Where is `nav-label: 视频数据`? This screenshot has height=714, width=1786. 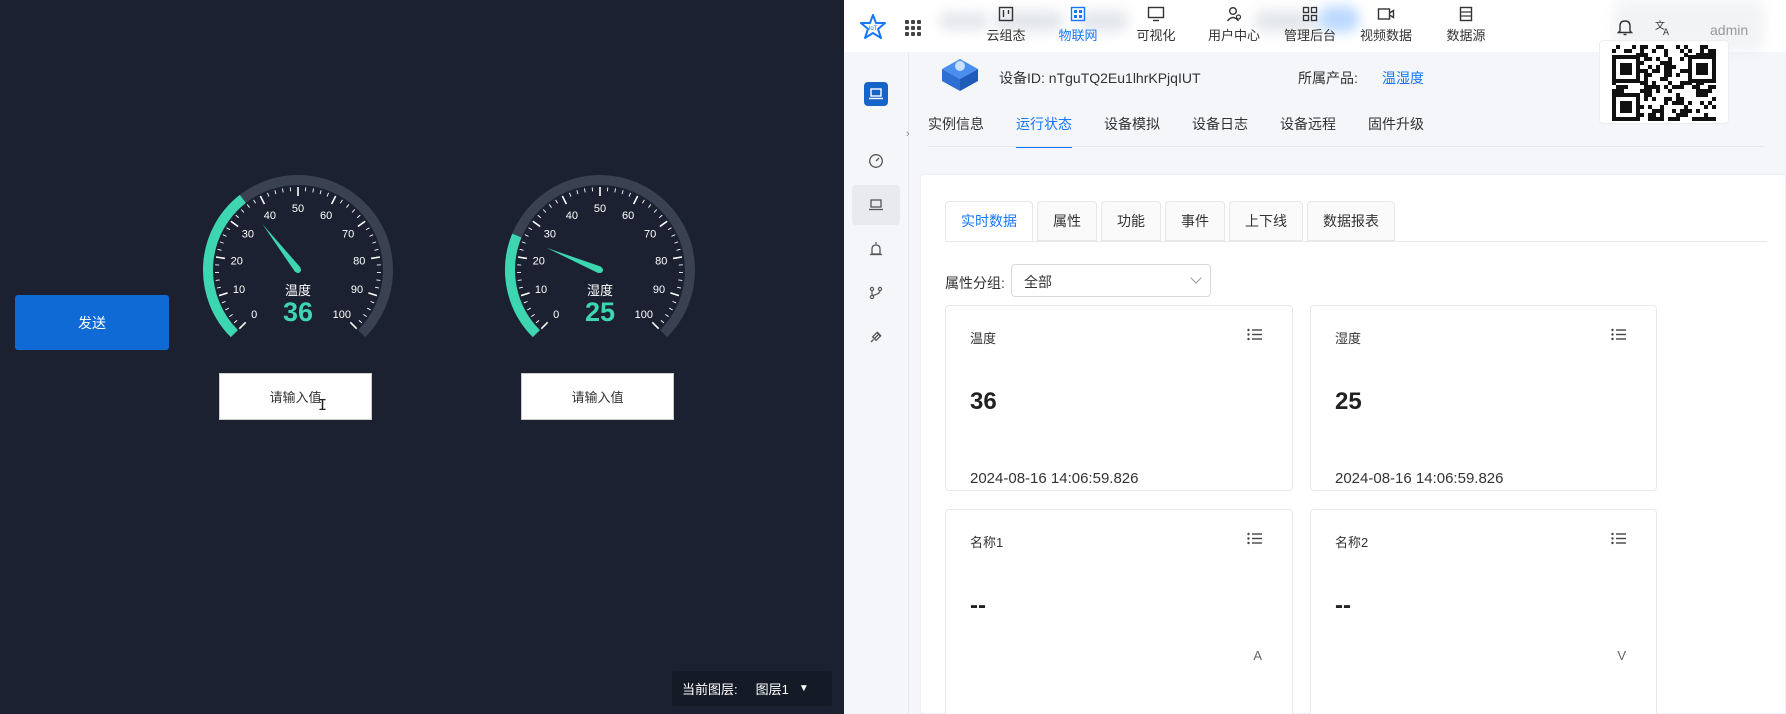 nav-label: 视频数据 is located at coordinates (1385, 35).